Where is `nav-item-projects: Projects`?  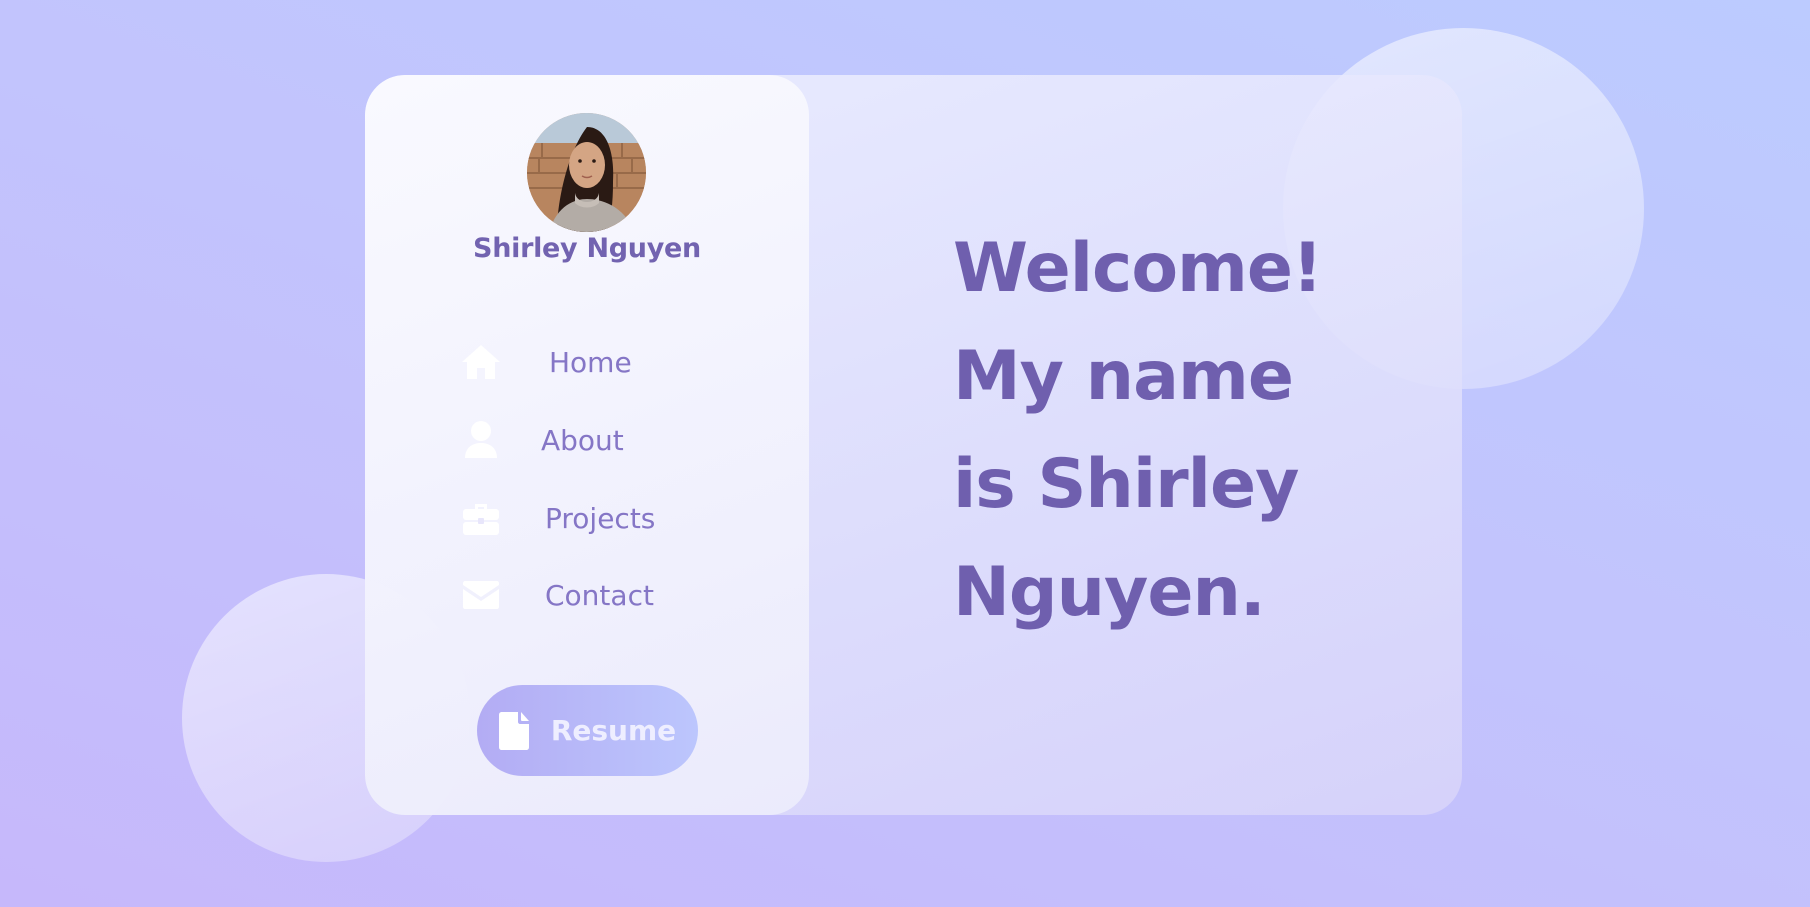 nav-item-projects: Projects is located at coordinates (557, 518).